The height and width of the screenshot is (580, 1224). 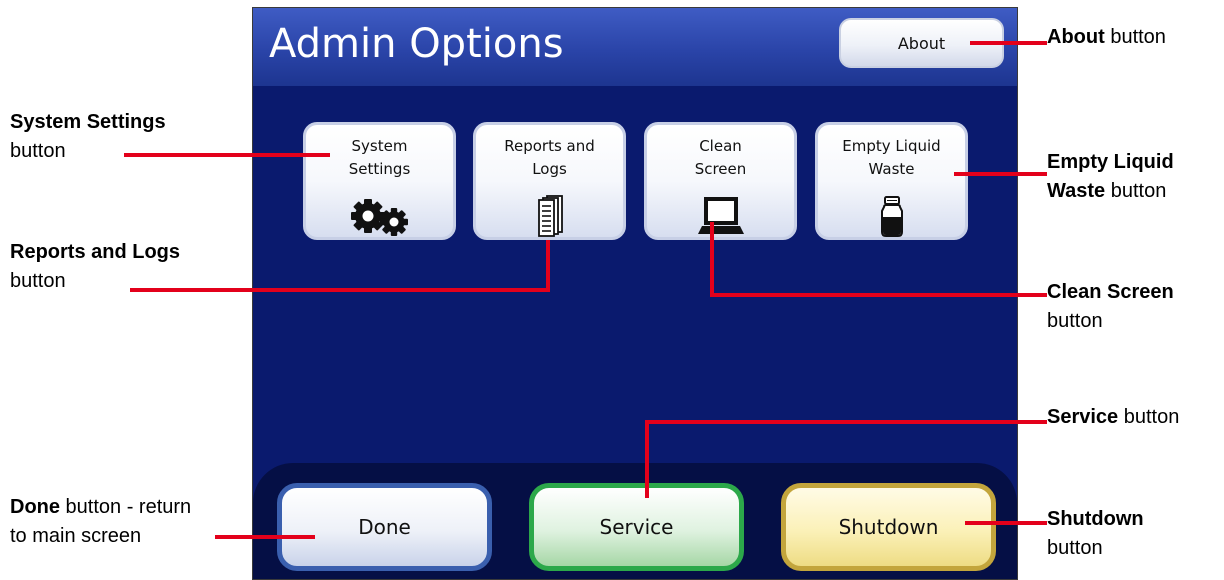 What do you see at coordinates (379, 157) in the screenshot?
I see `system-settings-label: System Settings` at bounding box center [379, 157].